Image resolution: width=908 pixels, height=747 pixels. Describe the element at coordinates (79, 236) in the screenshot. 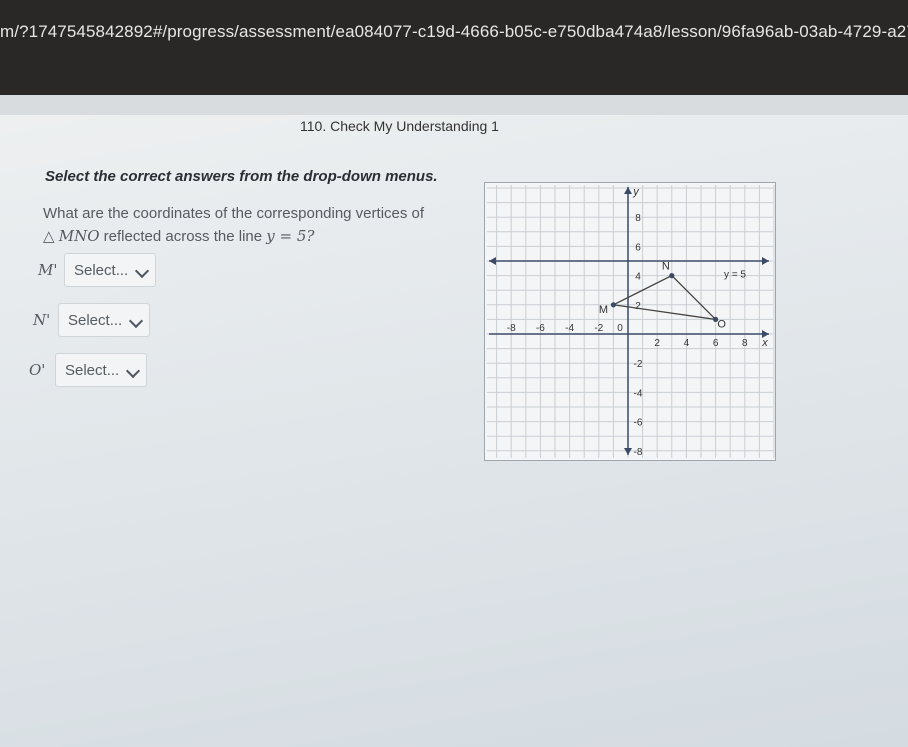

I see `triangle-name: MNO` at that location.